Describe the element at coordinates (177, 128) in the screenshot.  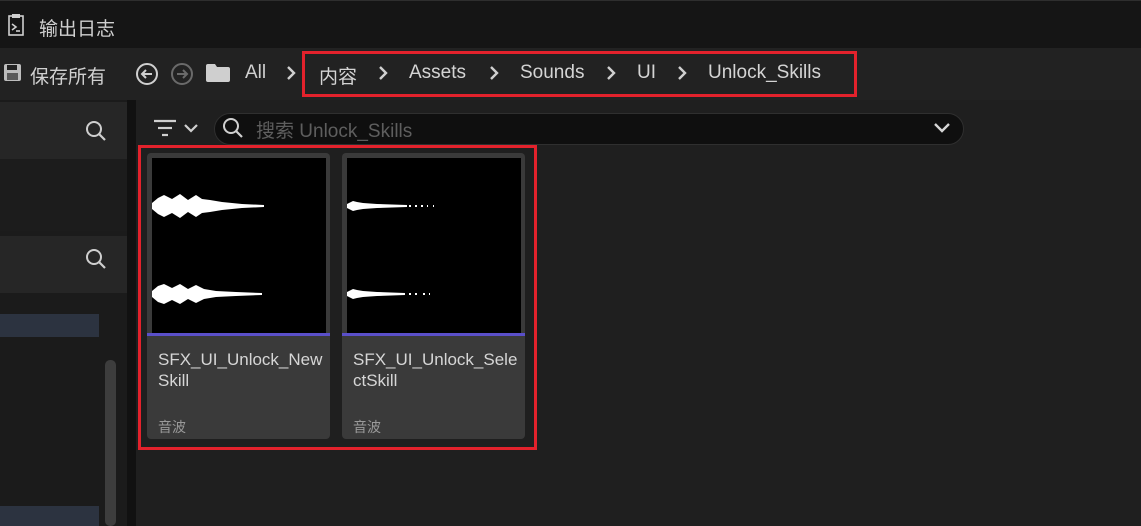
I see `filter-icon` at that location.